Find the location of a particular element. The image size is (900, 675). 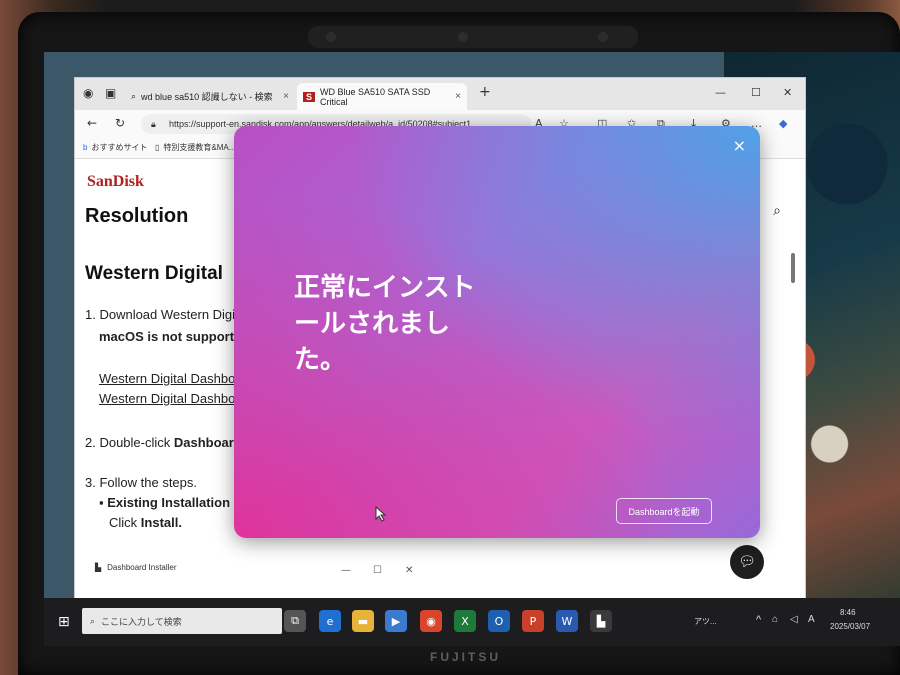

copilot-icon: ◆ is located at coordinates (783, 123).